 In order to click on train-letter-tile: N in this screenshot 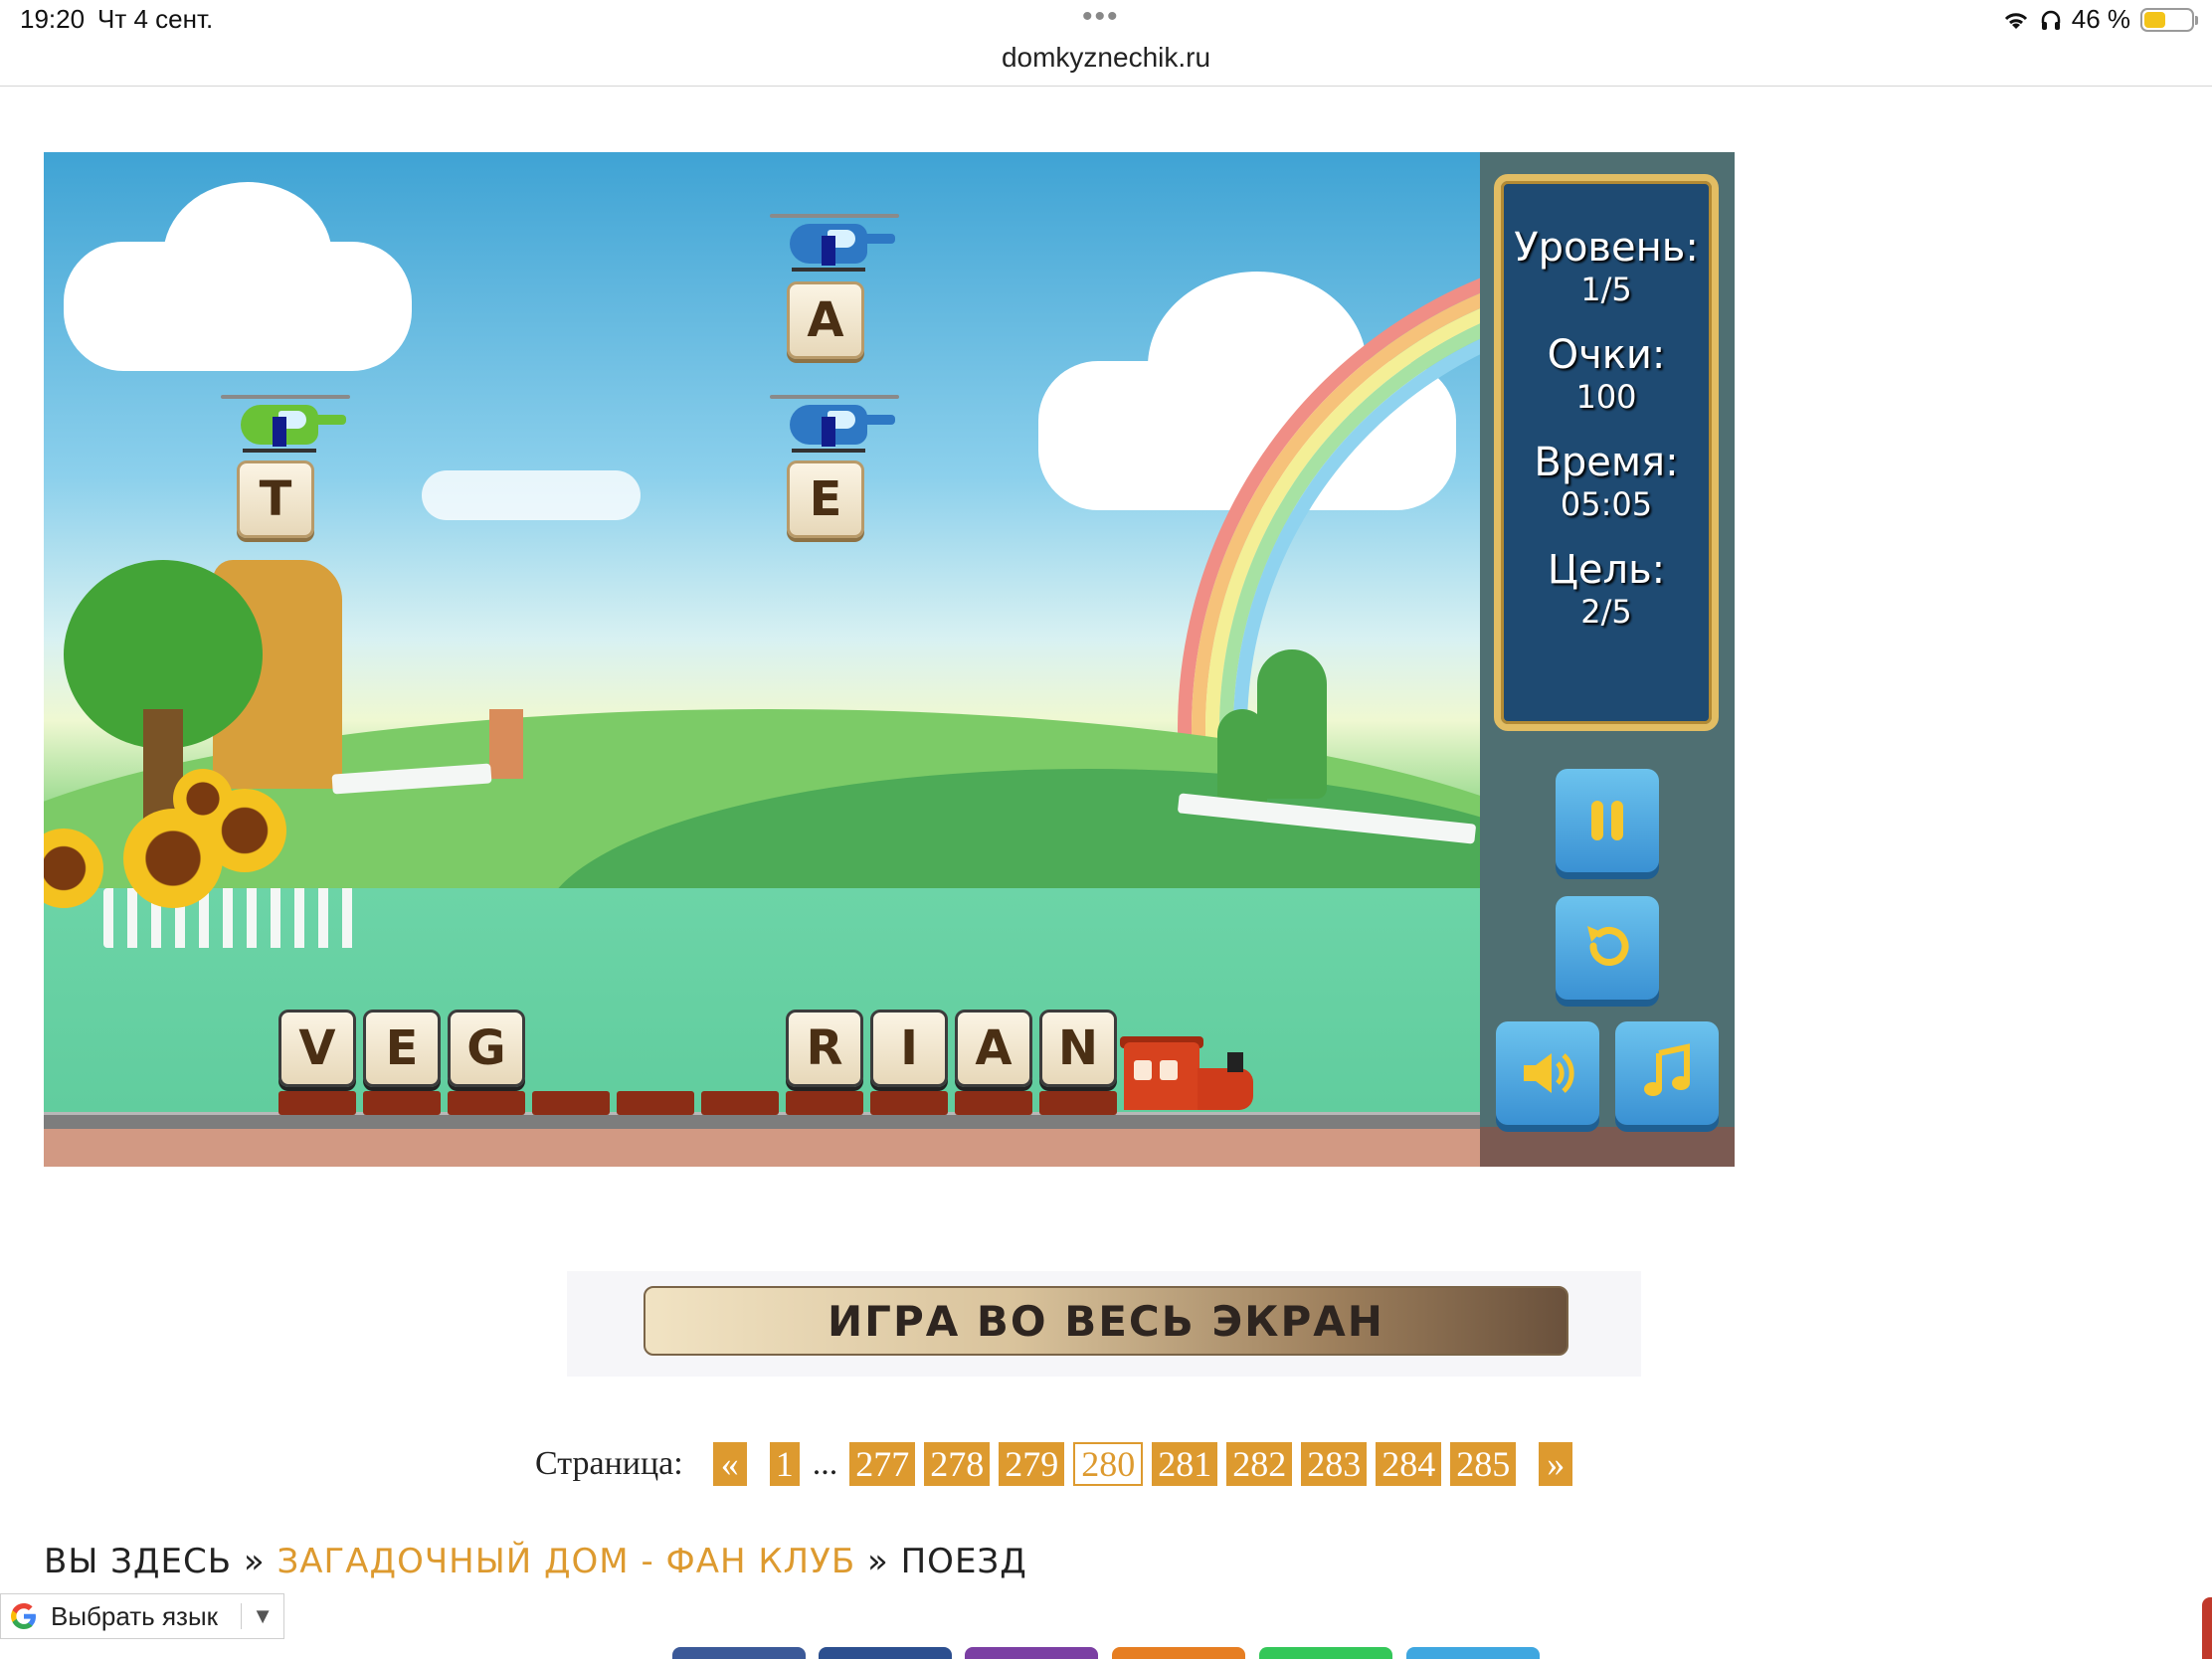, I will do `click(1078, 1048)`.